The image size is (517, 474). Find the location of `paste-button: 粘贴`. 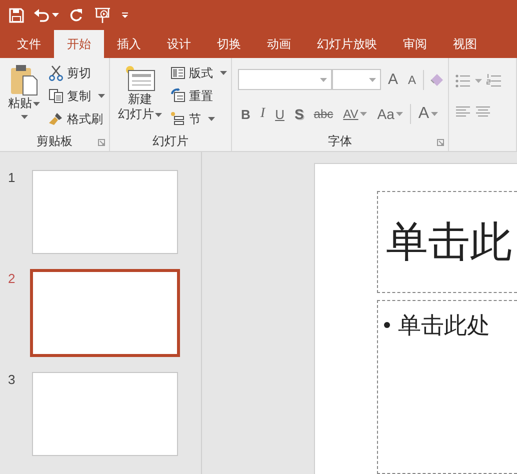

paste-button: 粘贴 is located at coordinates (24, 97).